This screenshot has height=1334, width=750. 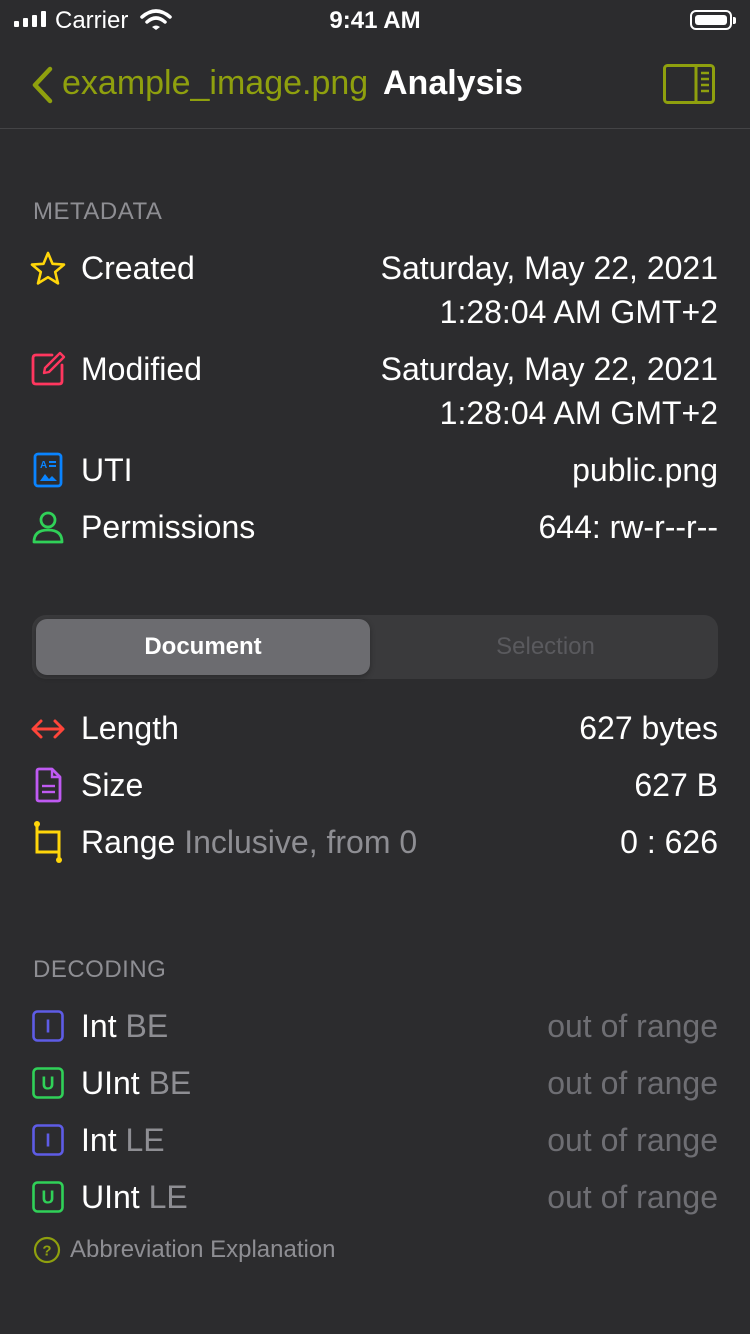 What do you see at coordinates (48, 729) in the screenshot?
I see `arrows-horizontal-icon` at bounding box center [48, 729].